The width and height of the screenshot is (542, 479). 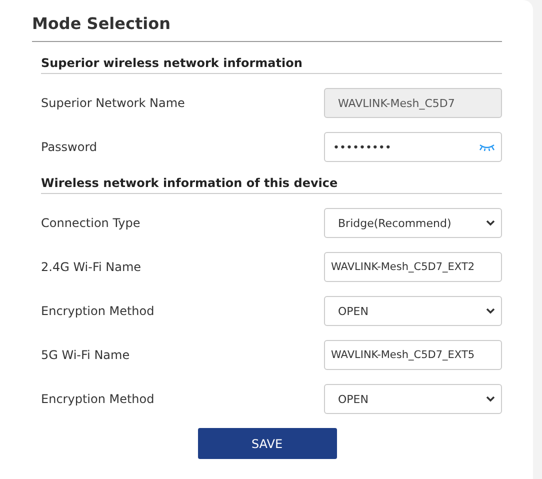 What do you see at coordinates (271, 65) in the screenshot?
I see `section-heading: Superior wireless network information` at bounding box center [271, 65].